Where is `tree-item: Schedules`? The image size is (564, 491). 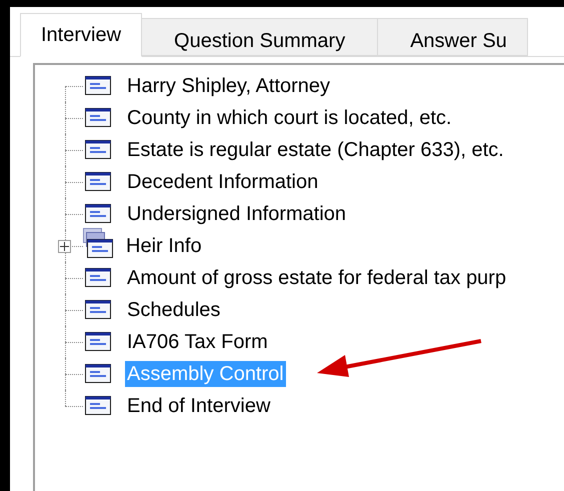 tree-item: Schedules is located at coordinates (173, 310).